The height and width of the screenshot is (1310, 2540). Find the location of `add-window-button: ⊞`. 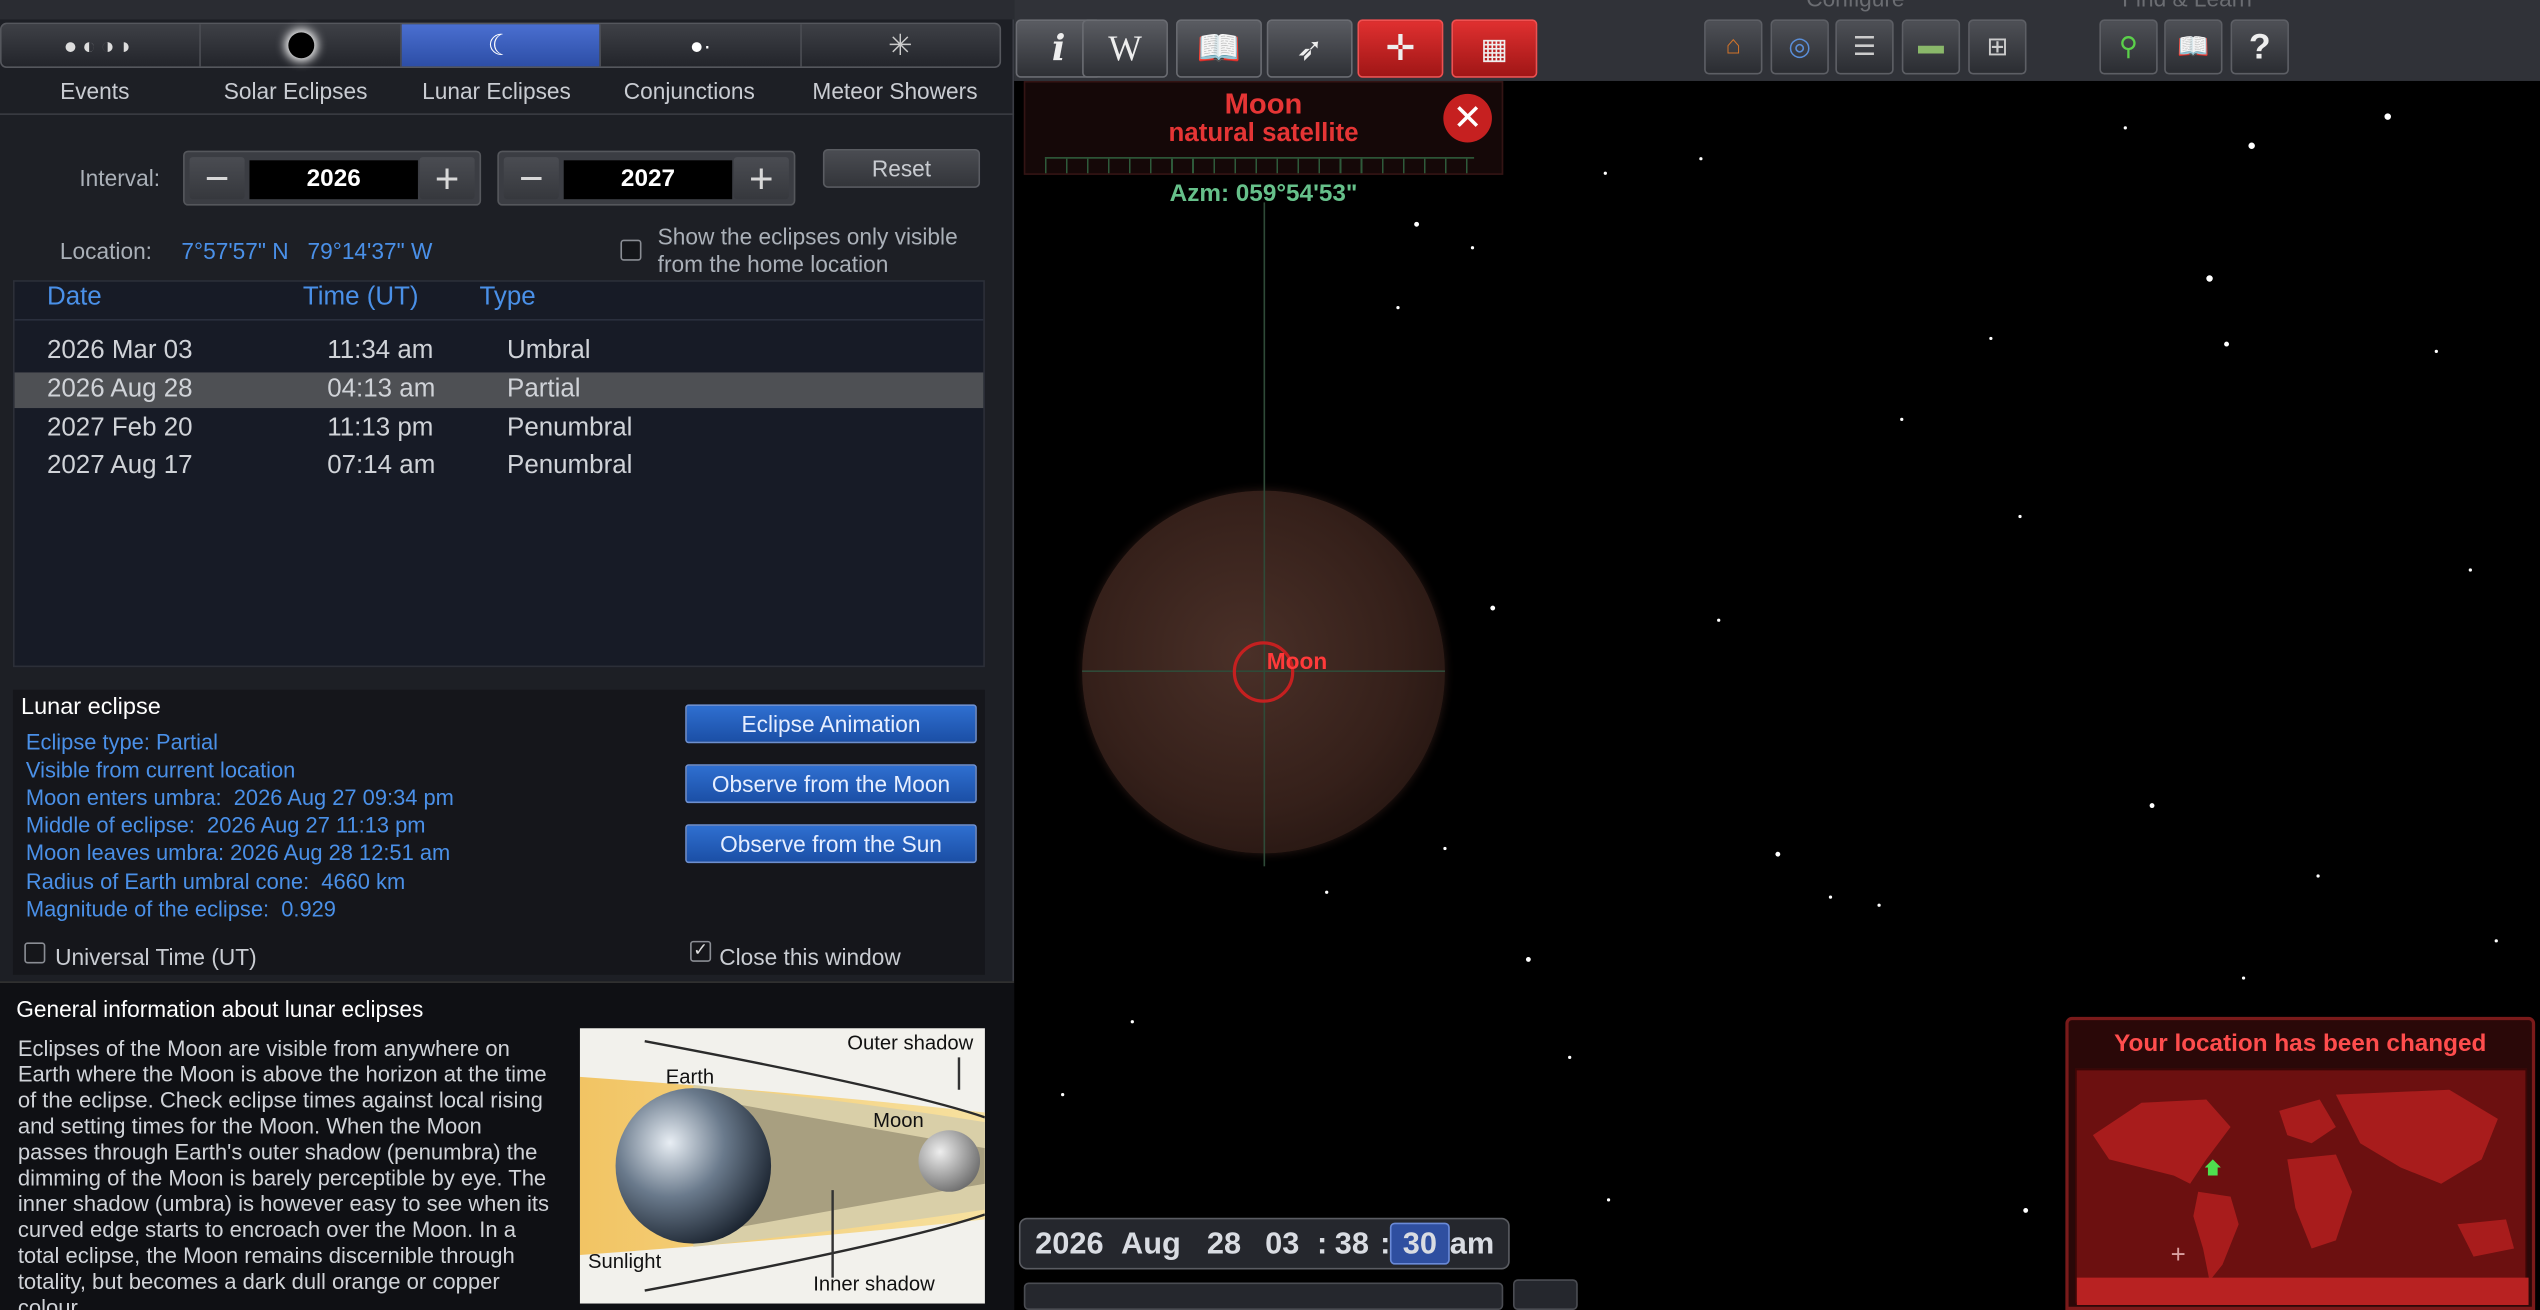

add-window-button: ⊞ is located at coordinates (1997, 47).